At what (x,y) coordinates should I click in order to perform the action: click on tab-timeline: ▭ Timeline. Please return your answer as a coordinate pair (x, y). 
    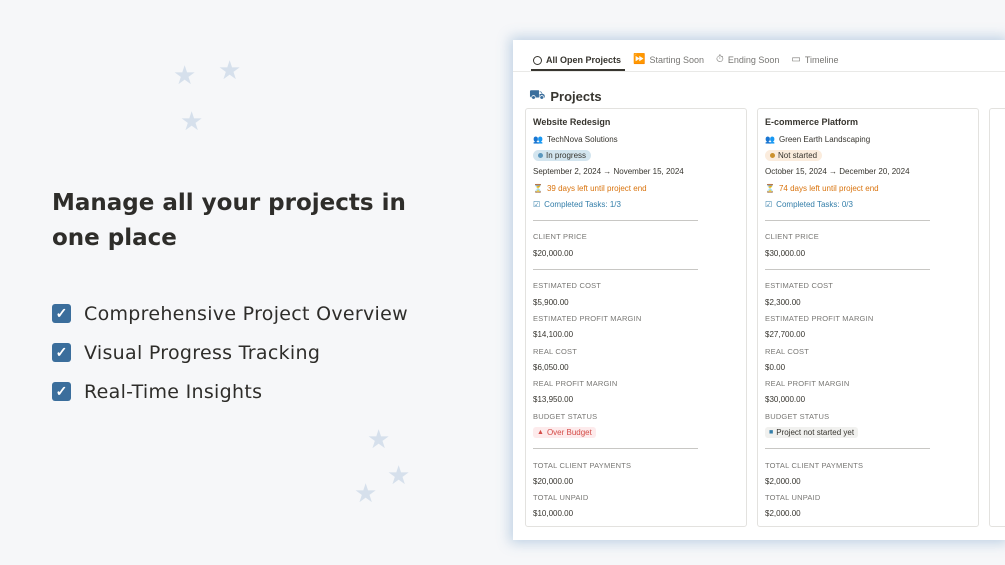
    Looking at the image, I should click on (815, 62).